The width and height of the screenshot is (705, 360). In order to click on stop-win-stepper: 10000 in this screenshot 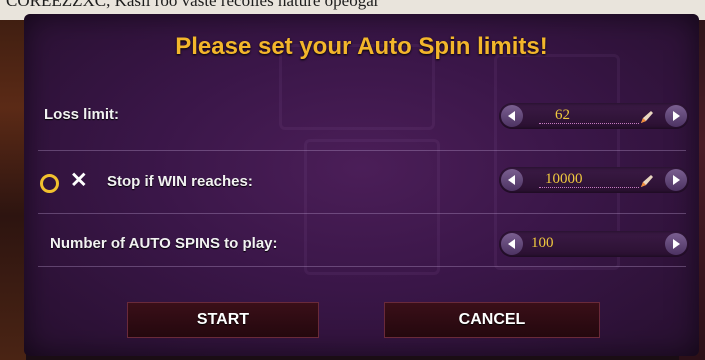, I will do `click(594, 180)`.